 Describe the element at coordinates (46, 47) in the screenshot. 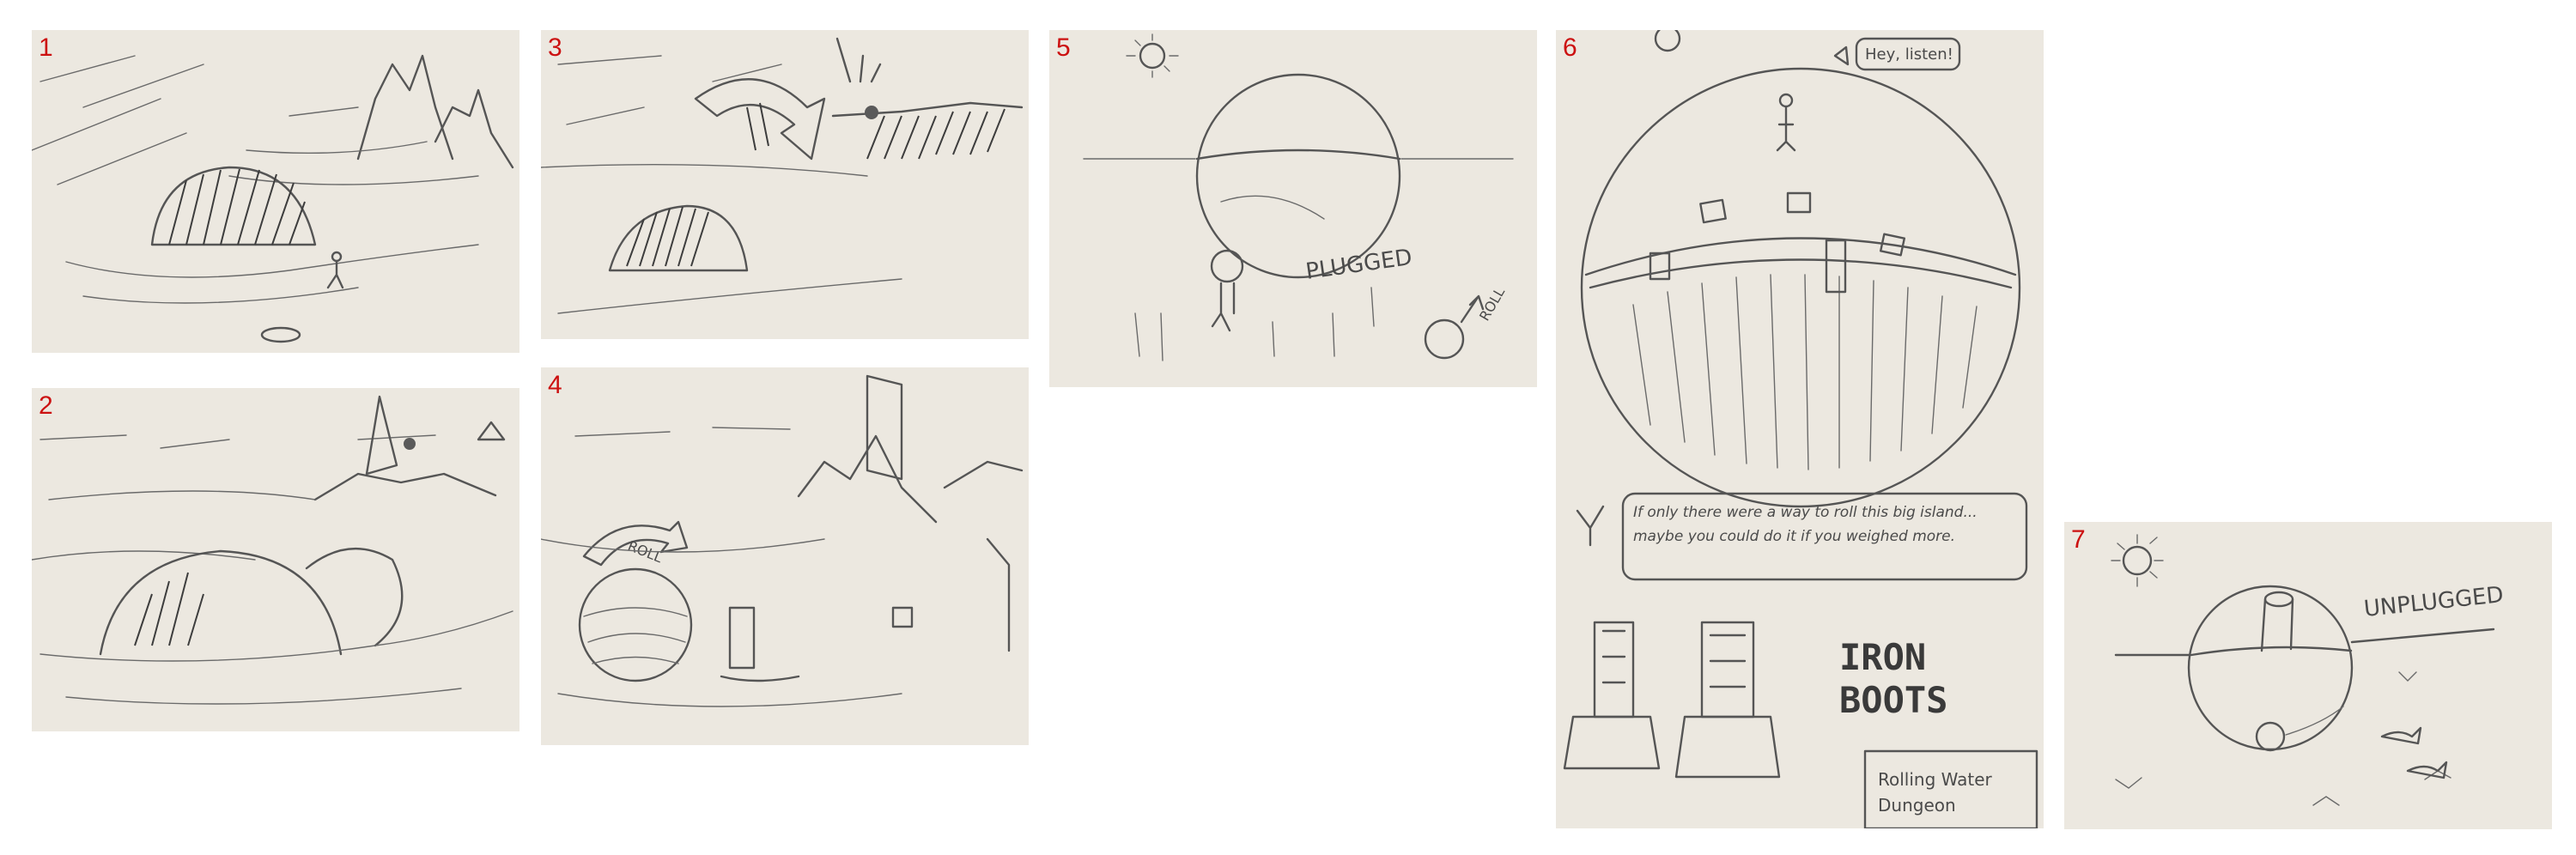

I see `panel-number: 1` at that location.